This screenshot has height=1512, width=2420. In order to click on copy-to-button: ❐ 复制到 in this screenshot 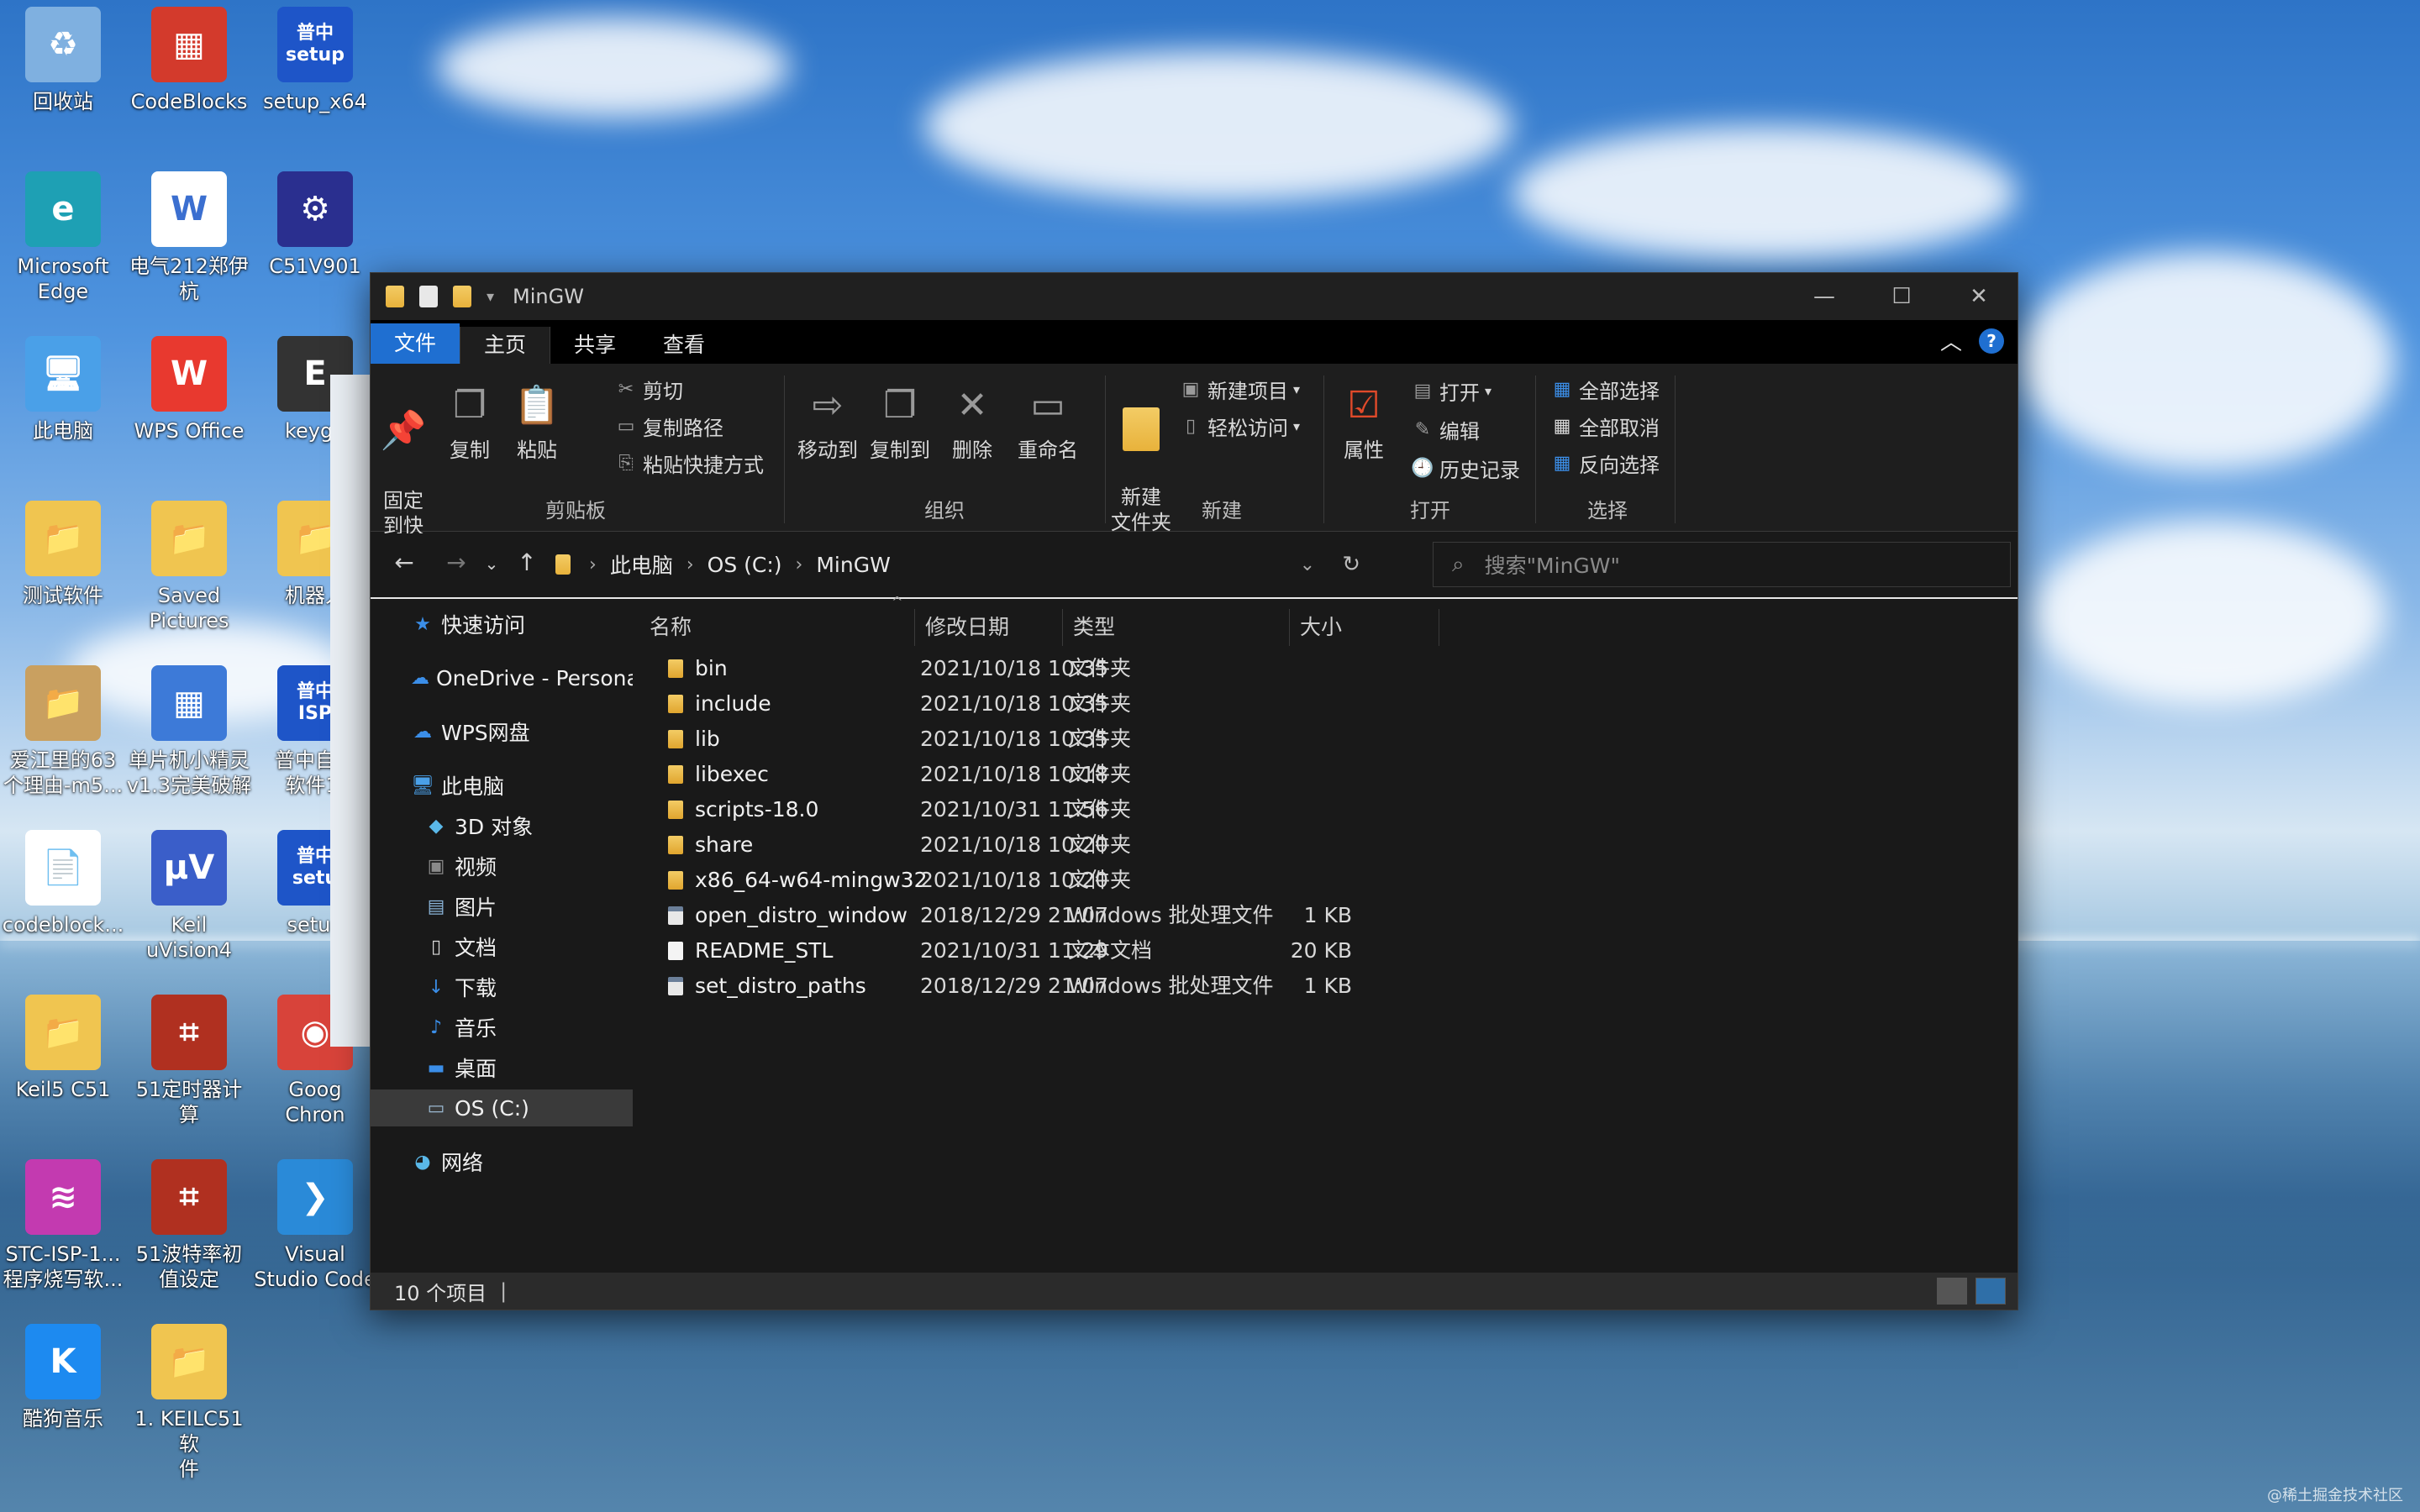, I will do `click(900, 418)`.